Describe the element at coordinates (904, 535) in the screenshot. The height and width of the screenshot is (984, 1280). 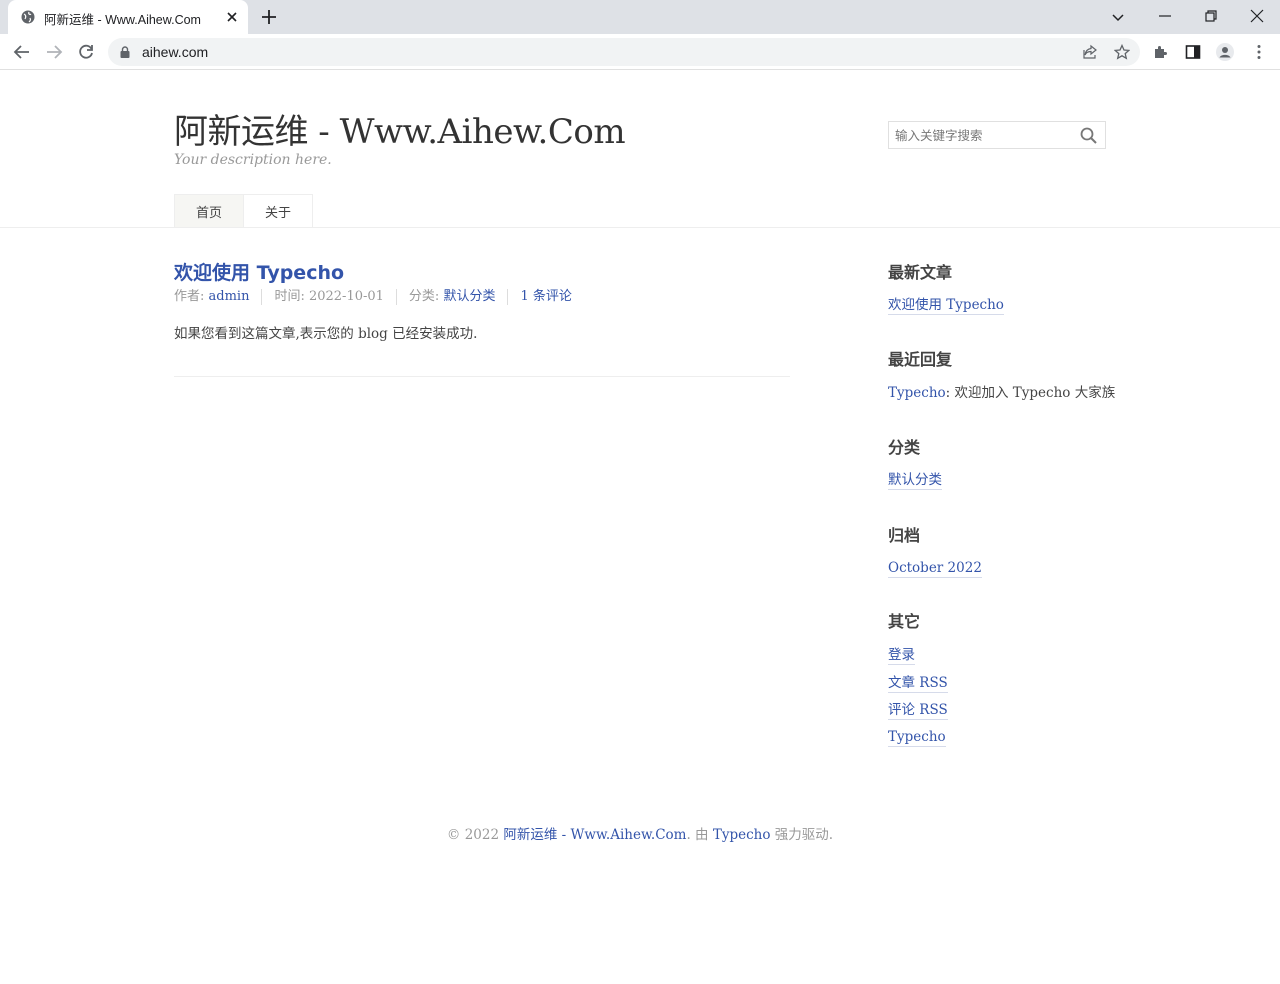
I see `widget-title-archives: 归档` at that location.